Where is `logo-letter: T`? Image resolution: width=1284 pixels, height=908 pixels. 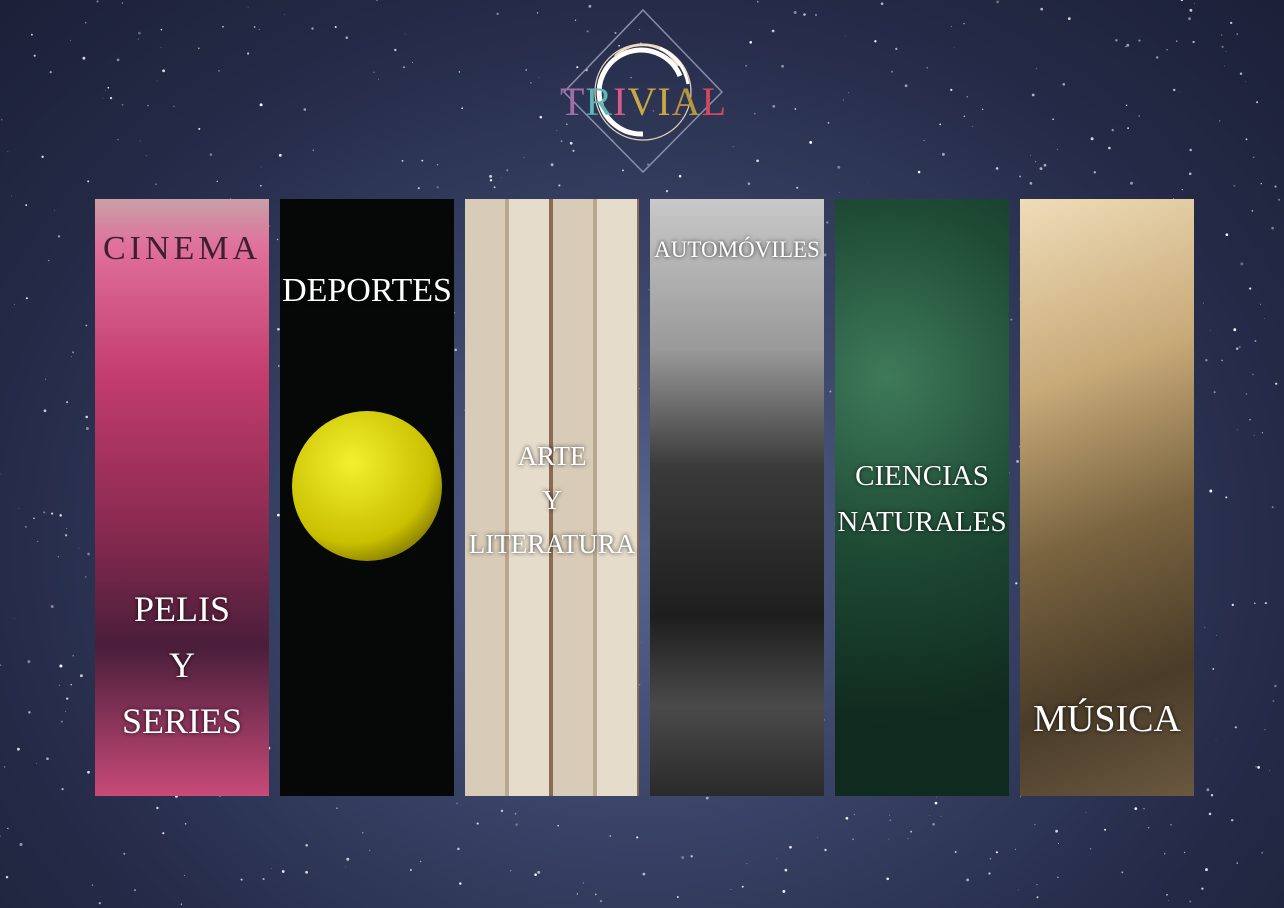
logo-letter: T is located at coordinates (573, 101).